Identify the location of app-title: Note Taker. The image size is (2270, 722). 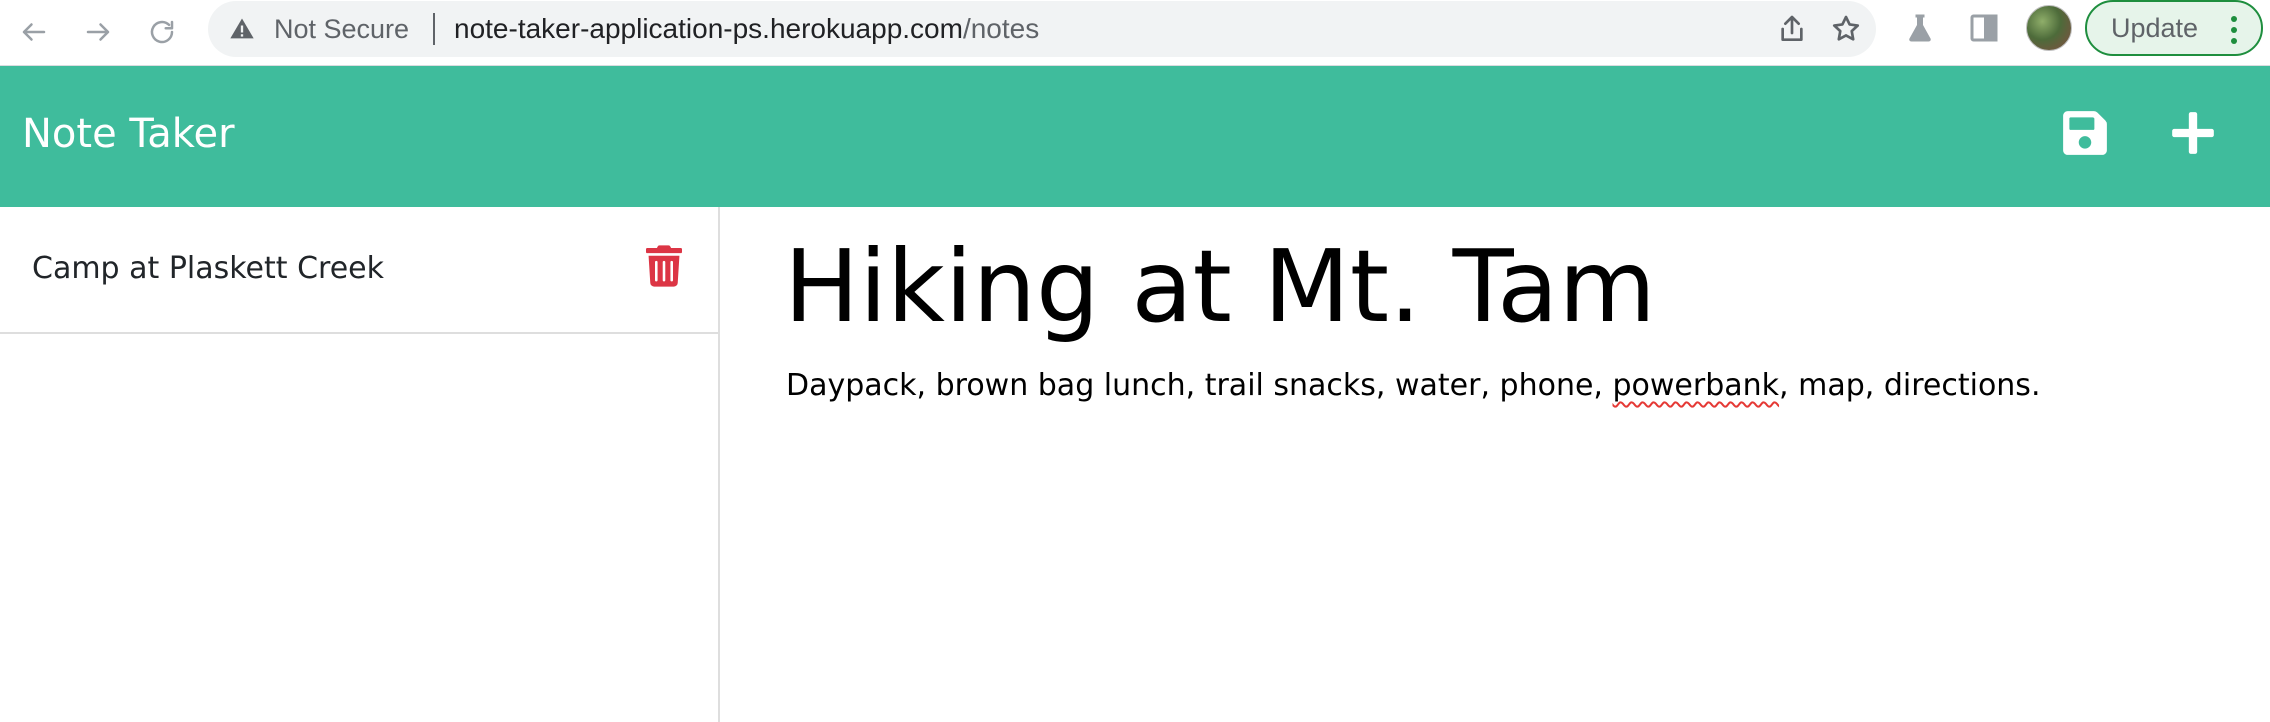
(128, 134).